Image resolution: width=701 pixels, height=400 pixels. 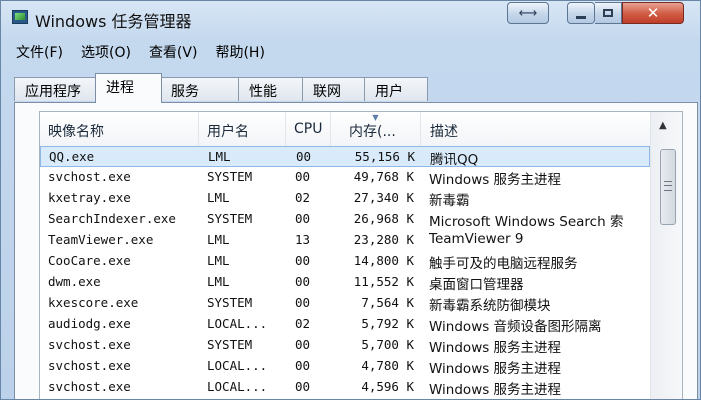 I want to click on grip-icon, so click(x=668, y=186).